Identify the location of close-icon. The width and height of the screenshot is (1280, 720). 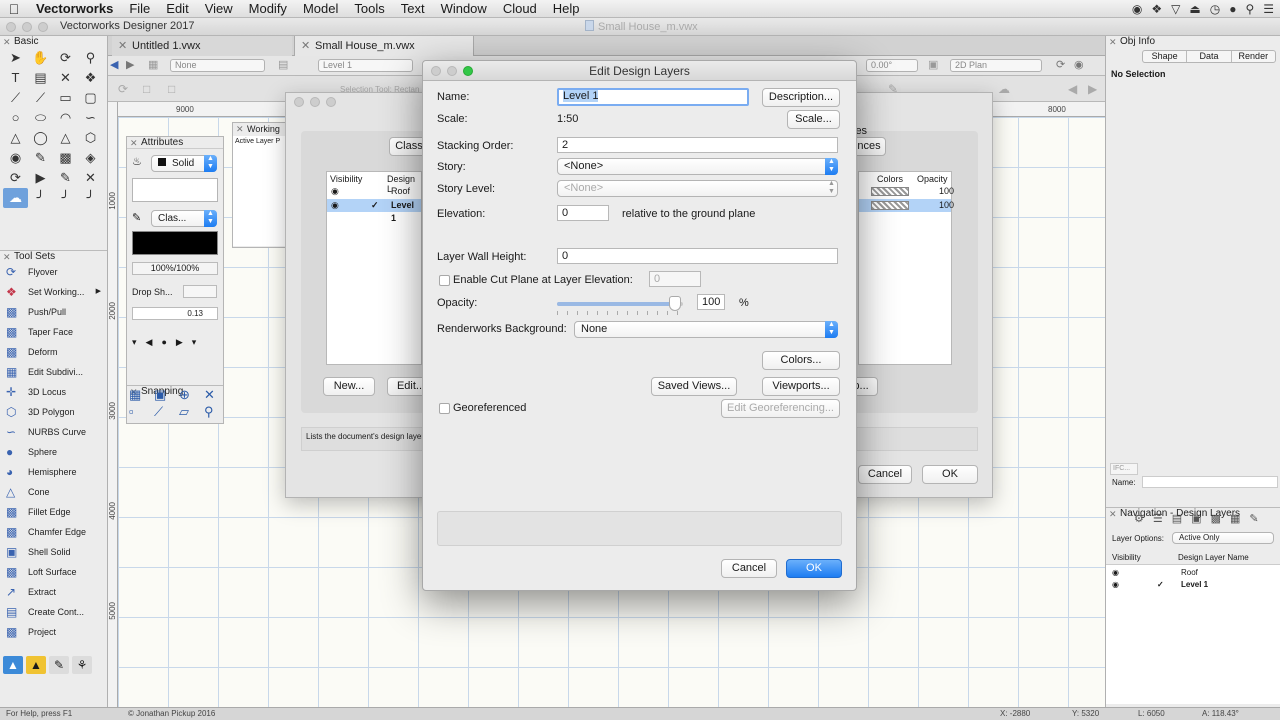
(11, 27).